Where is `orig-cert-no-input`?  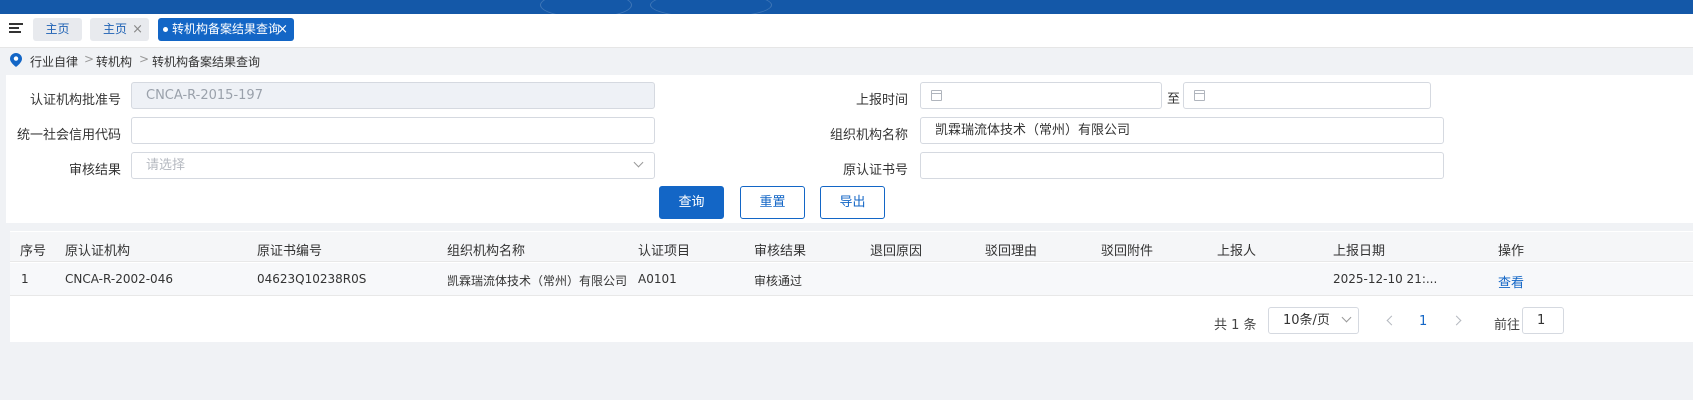
orig-cert-no-input is located at coordinates (1182, 165).